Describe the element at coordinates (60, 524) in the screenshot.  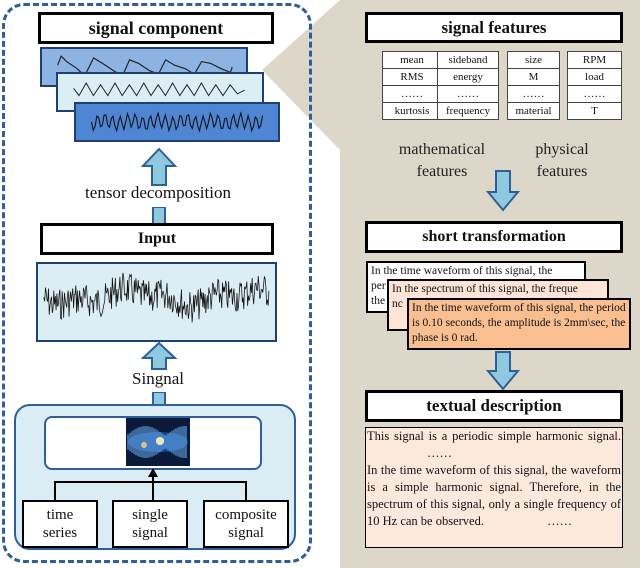
I see `source-time-series: time series` at that location.